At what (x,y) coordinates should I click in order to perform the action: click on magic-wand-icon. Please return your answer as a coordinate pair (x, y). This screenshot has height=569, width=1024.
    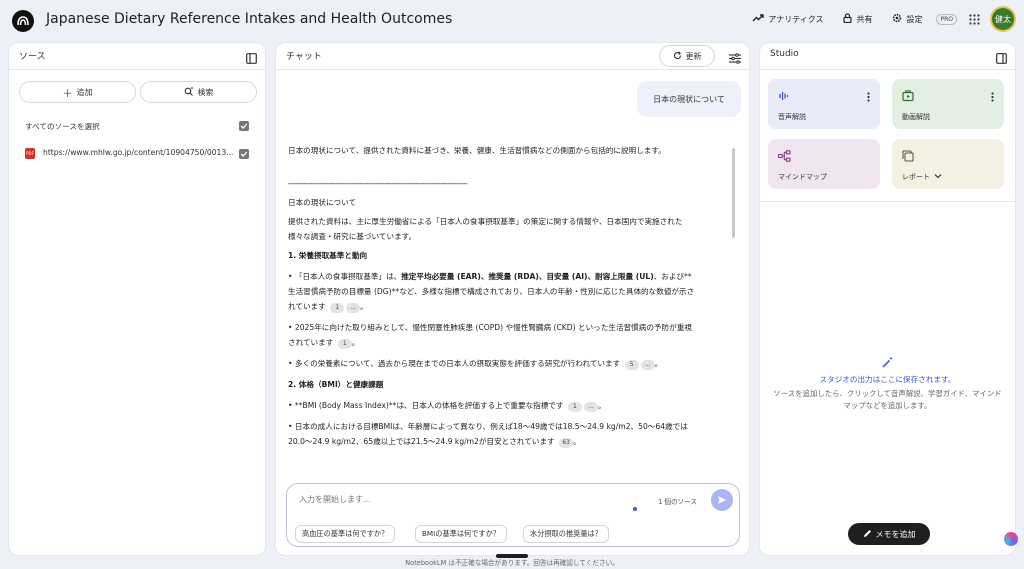
    Looking at the image, I should click on (887, 362).